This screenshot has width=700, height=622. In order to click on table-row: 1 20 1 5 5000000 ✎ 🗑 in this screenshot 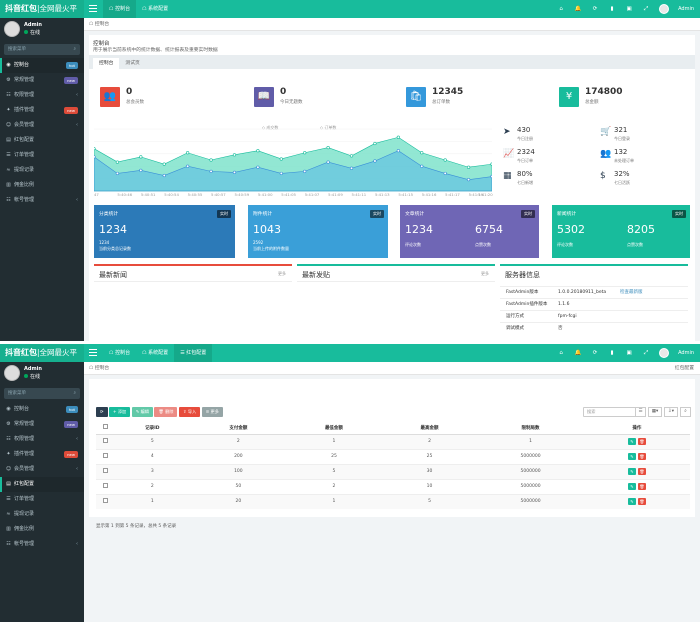, I will do `click(393, 501)`.